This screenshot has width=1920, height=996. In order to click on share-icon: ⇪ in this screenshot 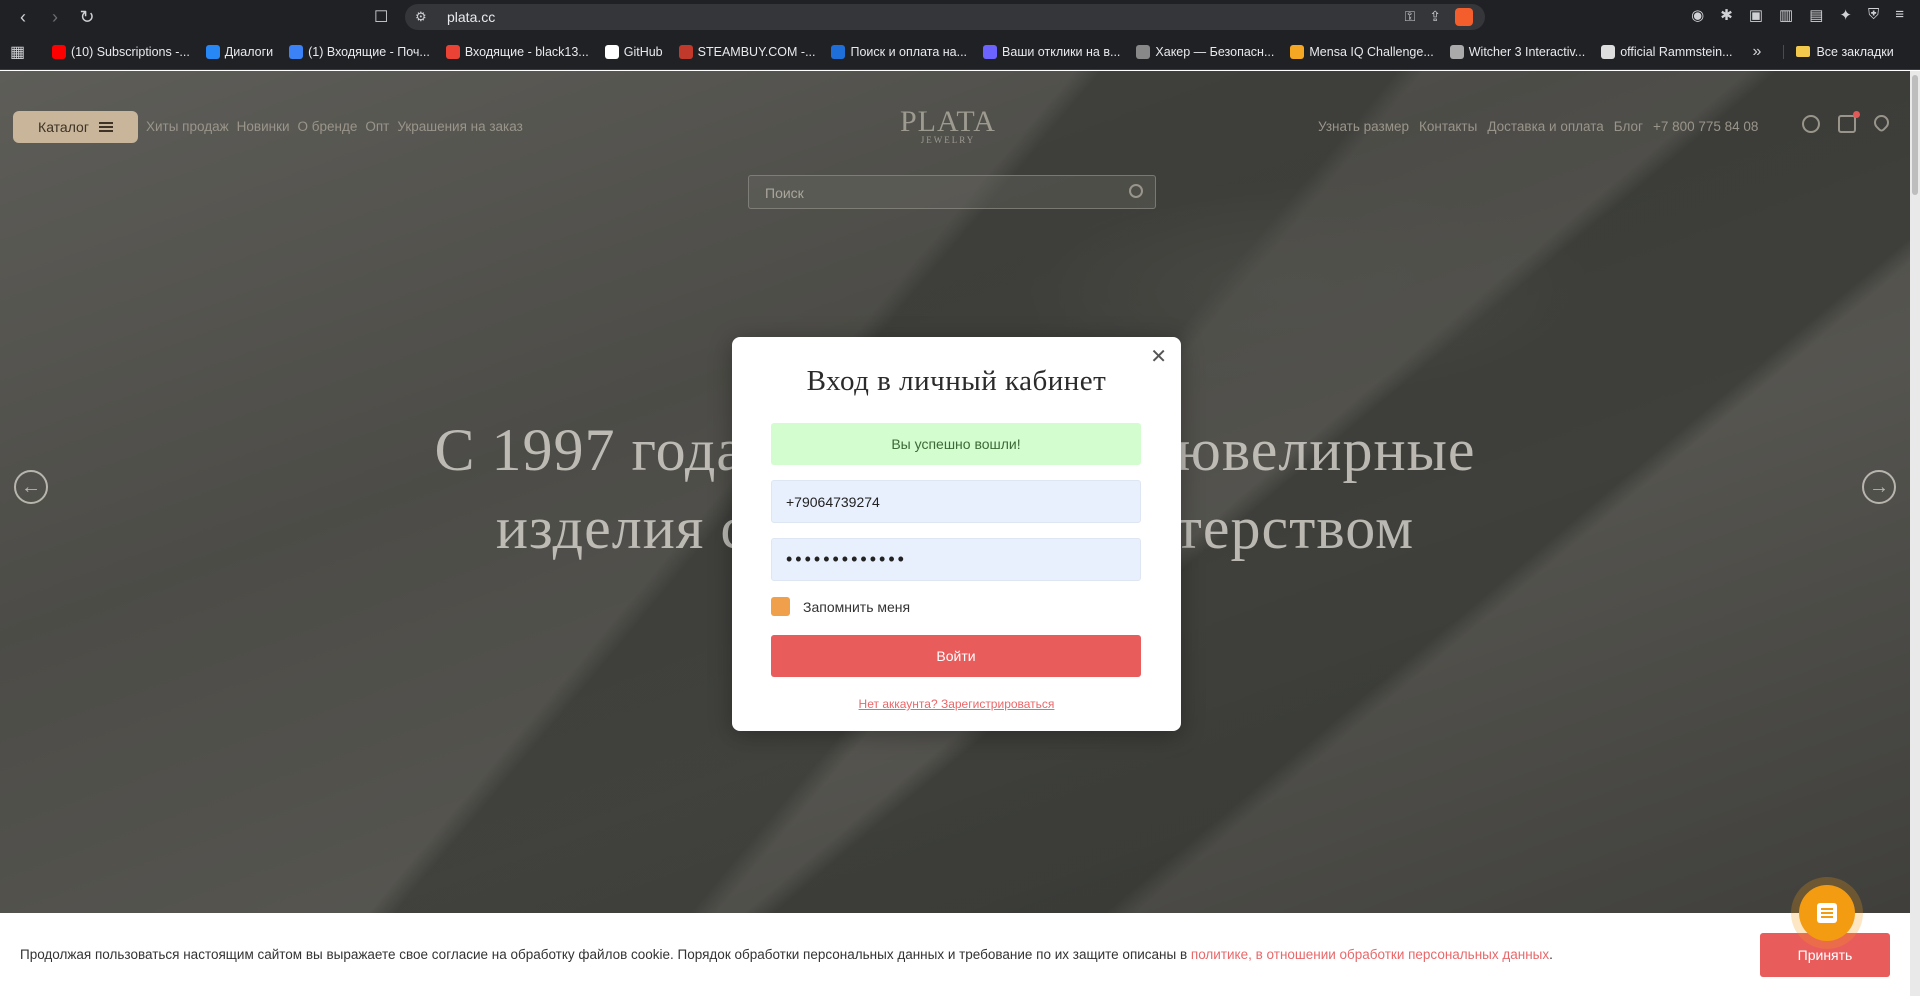, I will do `click(1435, 17)`.